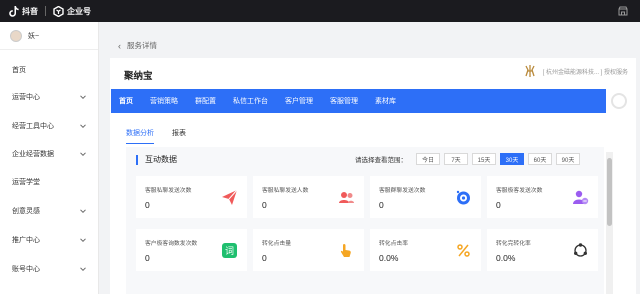 The height and width of the screenshot is (294, 640). Describe the element at coordinates (308, 250) in the screenshot. I see `metric-card: 转化点击量 0` at that location.